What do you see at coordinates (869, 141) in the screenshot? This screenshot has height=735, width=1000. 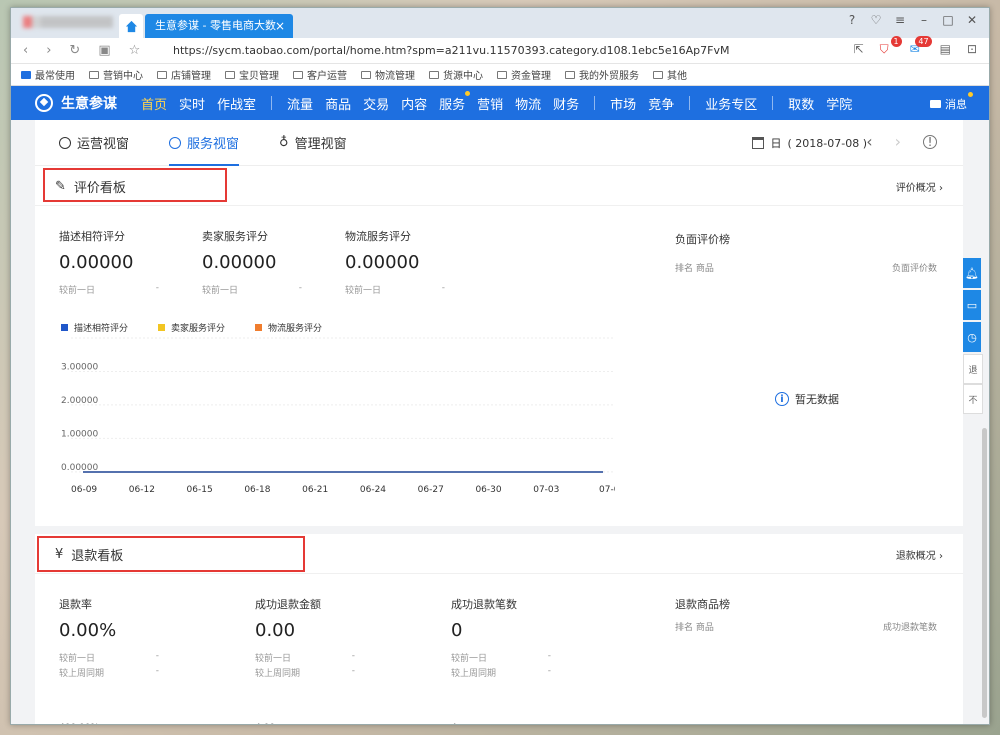 I see `prev-date-icon: ‹` at bounding box center [869, 141].